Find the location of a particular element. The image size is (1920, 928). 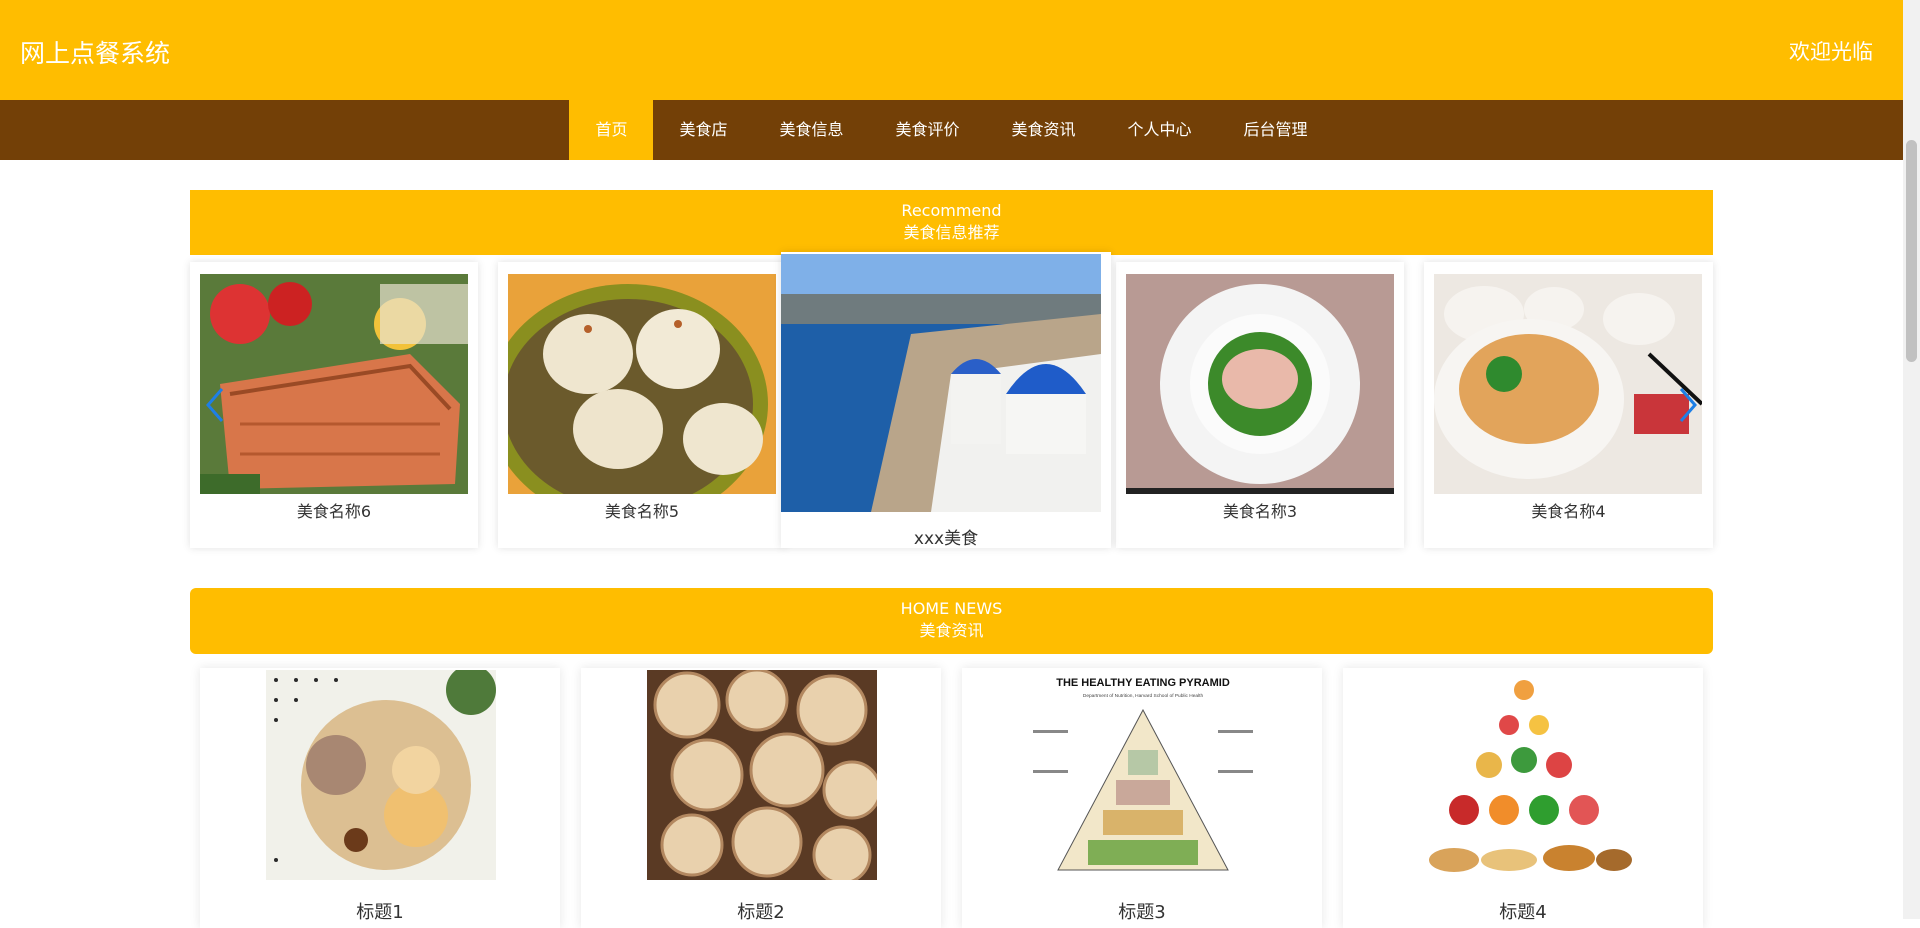

news-card: 标题1 is located at coordinates (380, 798).